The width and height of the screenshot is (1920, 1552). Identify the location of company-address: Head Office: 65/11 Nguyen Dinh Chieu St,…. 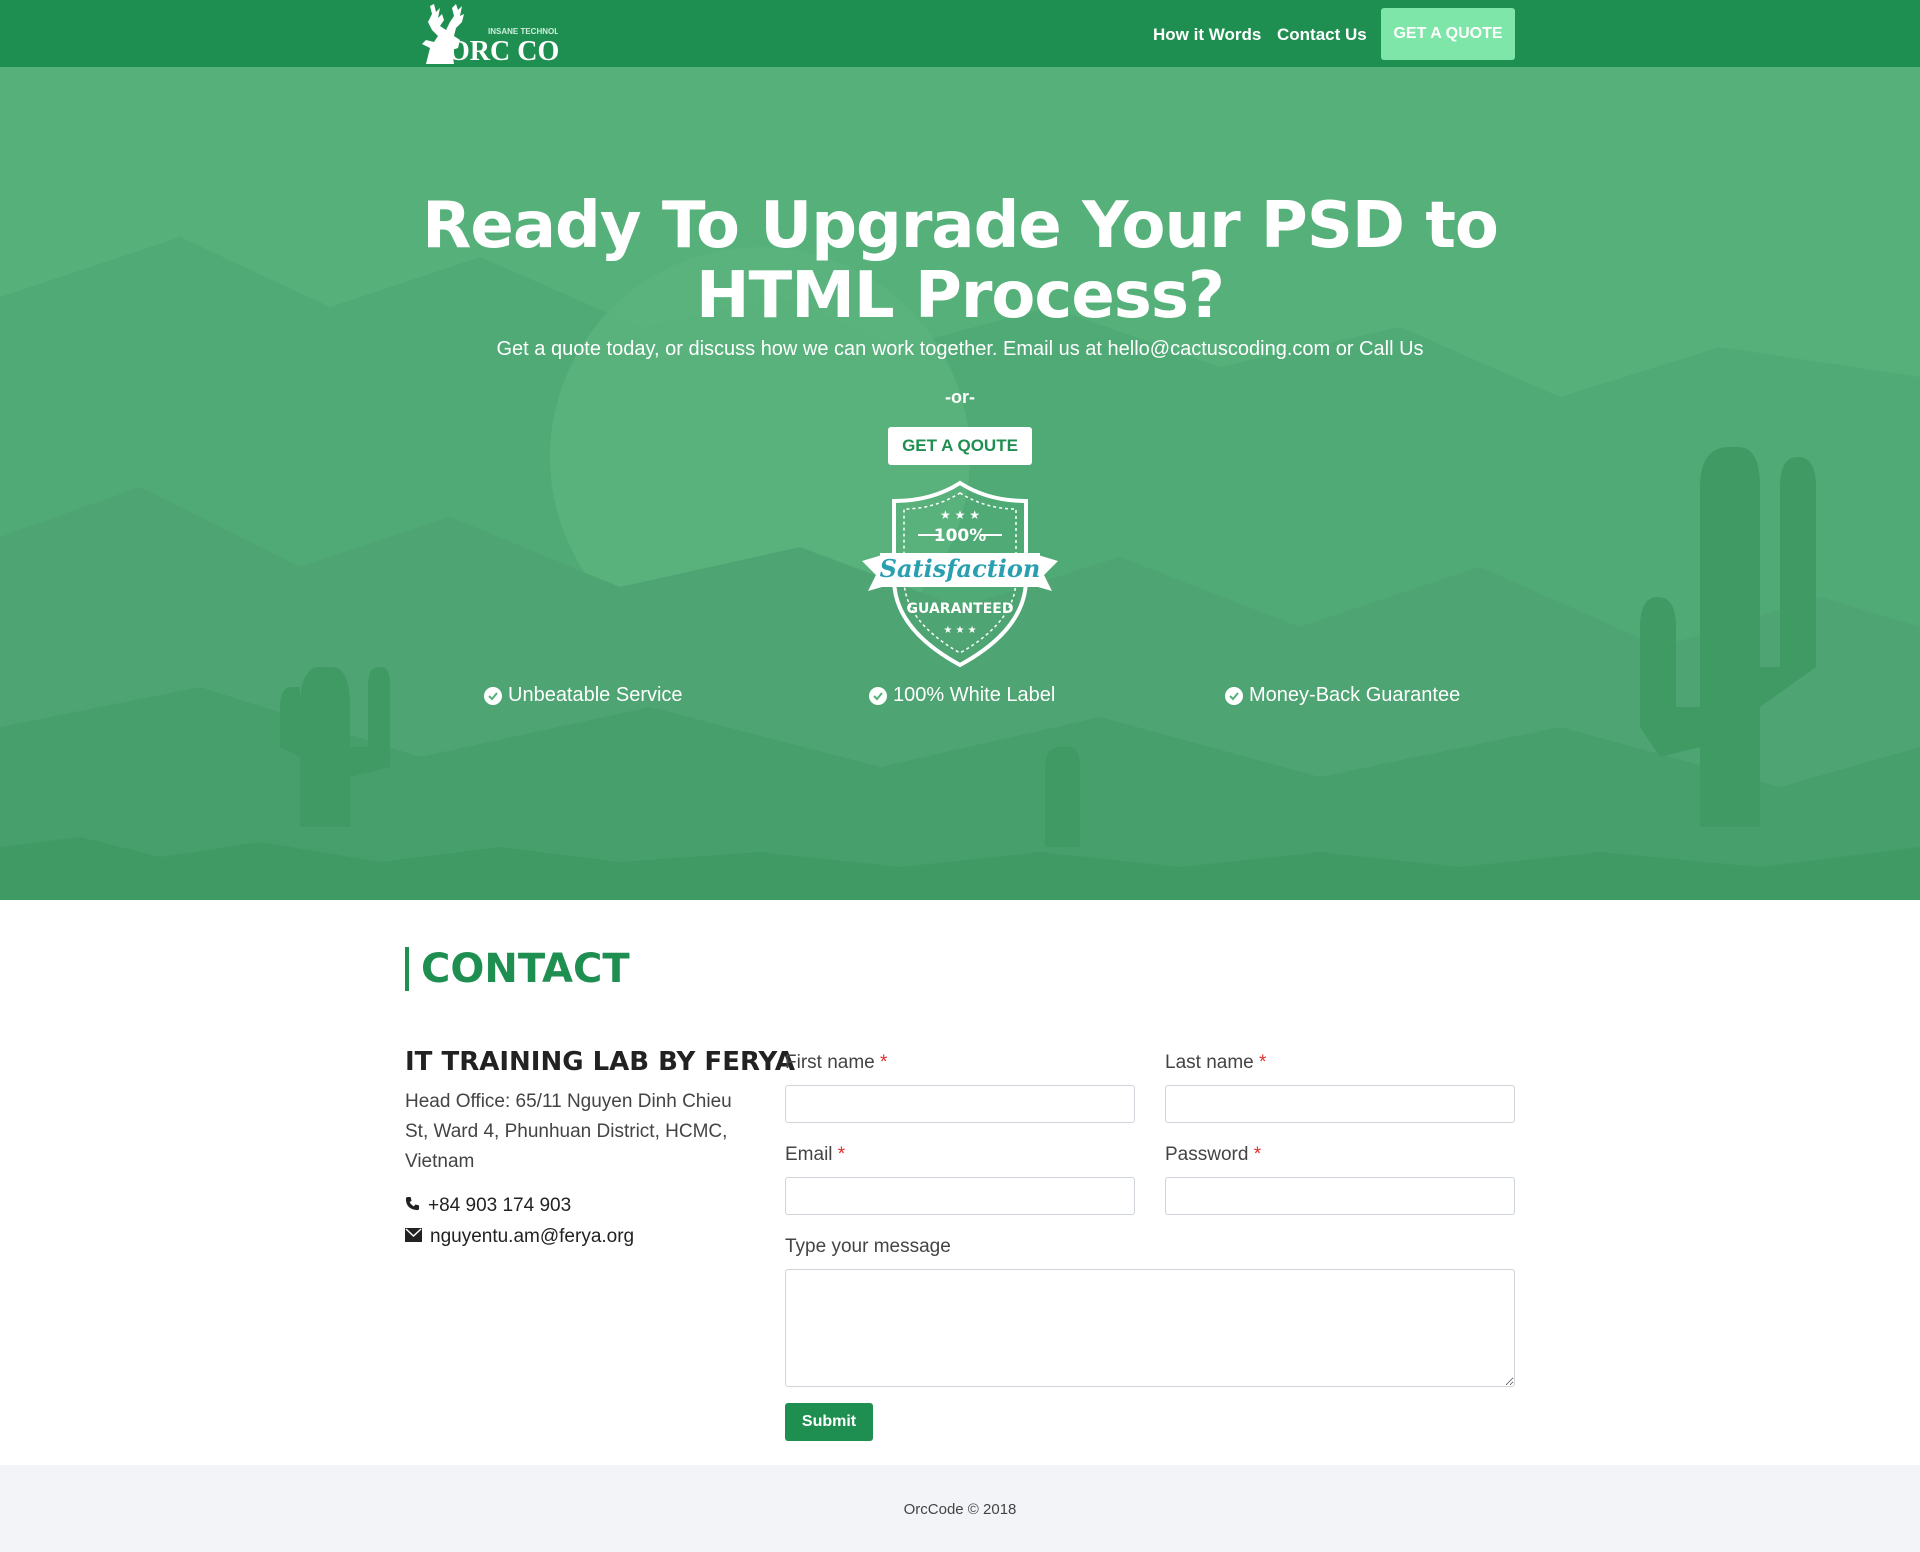
(568, 1131).